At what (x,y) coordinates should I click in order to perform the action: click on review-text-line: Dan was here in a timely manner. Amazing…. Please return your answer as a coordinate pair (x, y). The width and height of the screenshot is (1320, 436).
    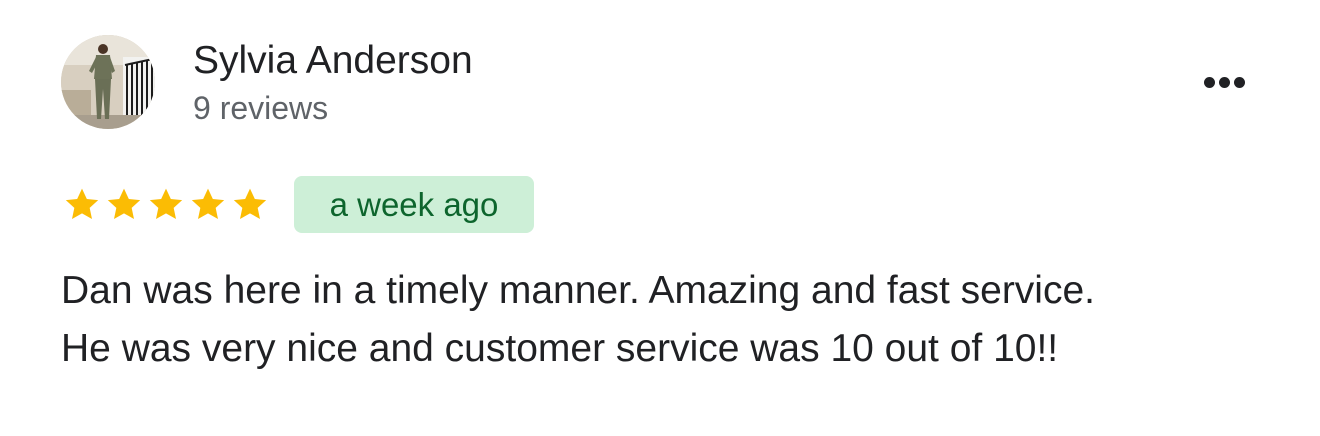
    Looking at the image, I should click on (578, 290).